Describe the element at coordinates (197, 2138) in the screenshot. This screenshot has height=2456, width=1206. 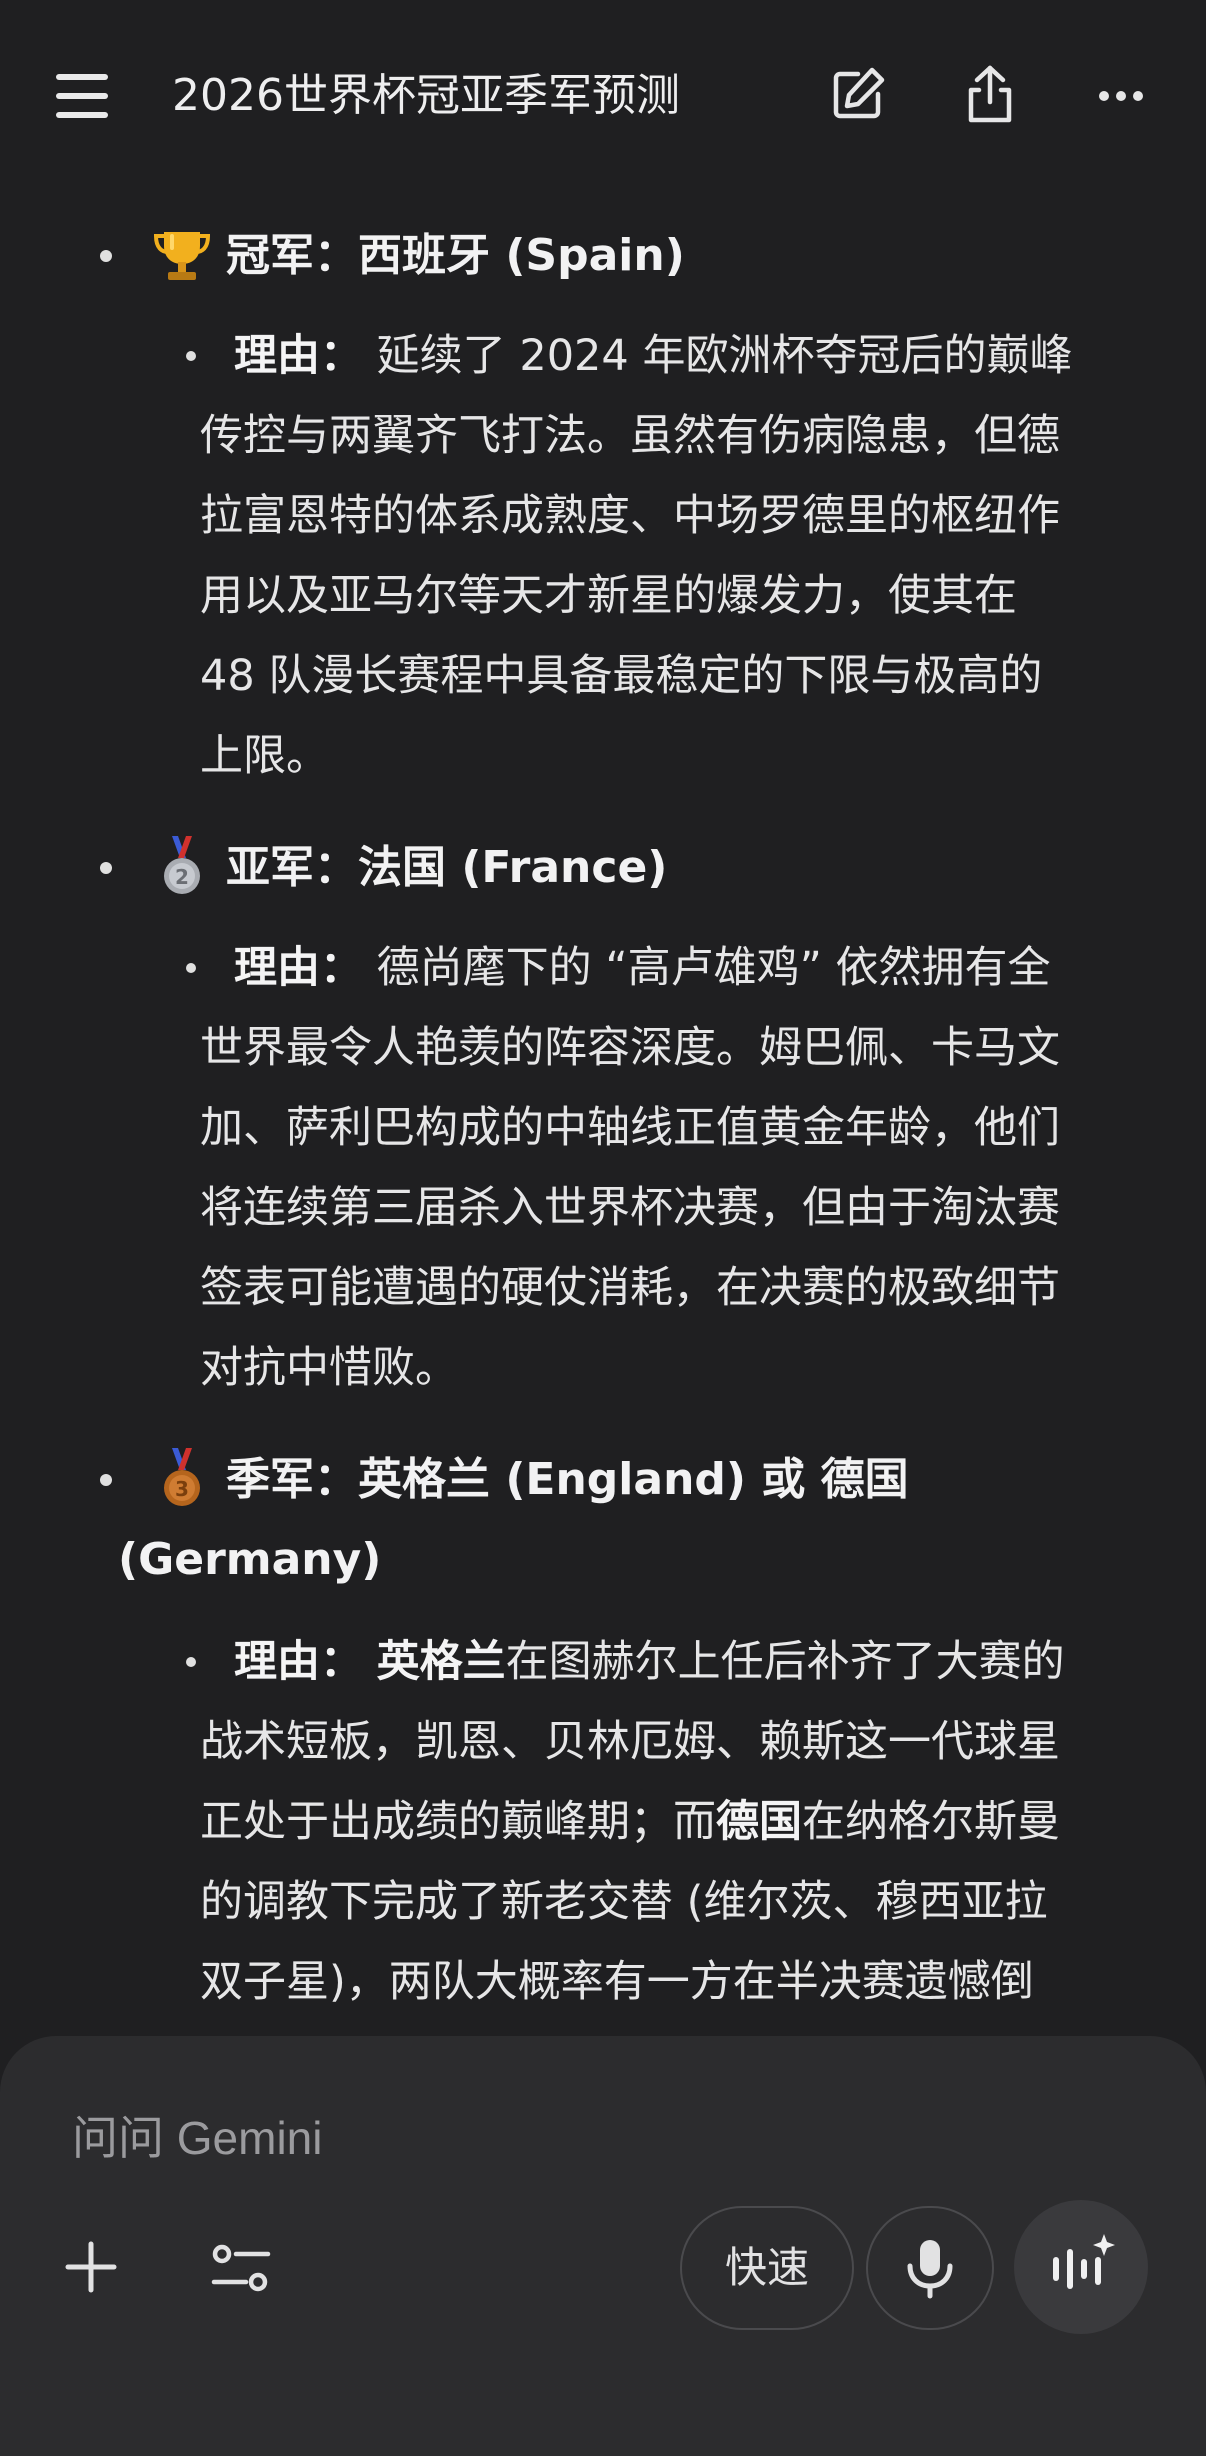
I see `prompt-input: 问问 Gemini` at that location.